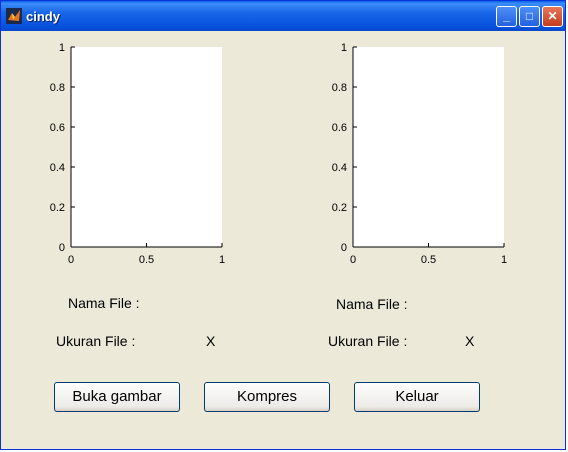 This screenshot has width=568, height=452. Describe the element at coordinates (353, 260) in the screenshot. I see `right-x-tick-label: 0` at that location.